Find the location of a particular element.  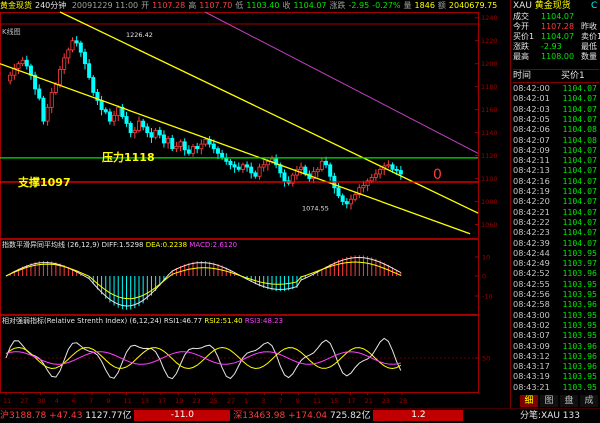

panel-tab: 图 is located at coordinates (549, 401).